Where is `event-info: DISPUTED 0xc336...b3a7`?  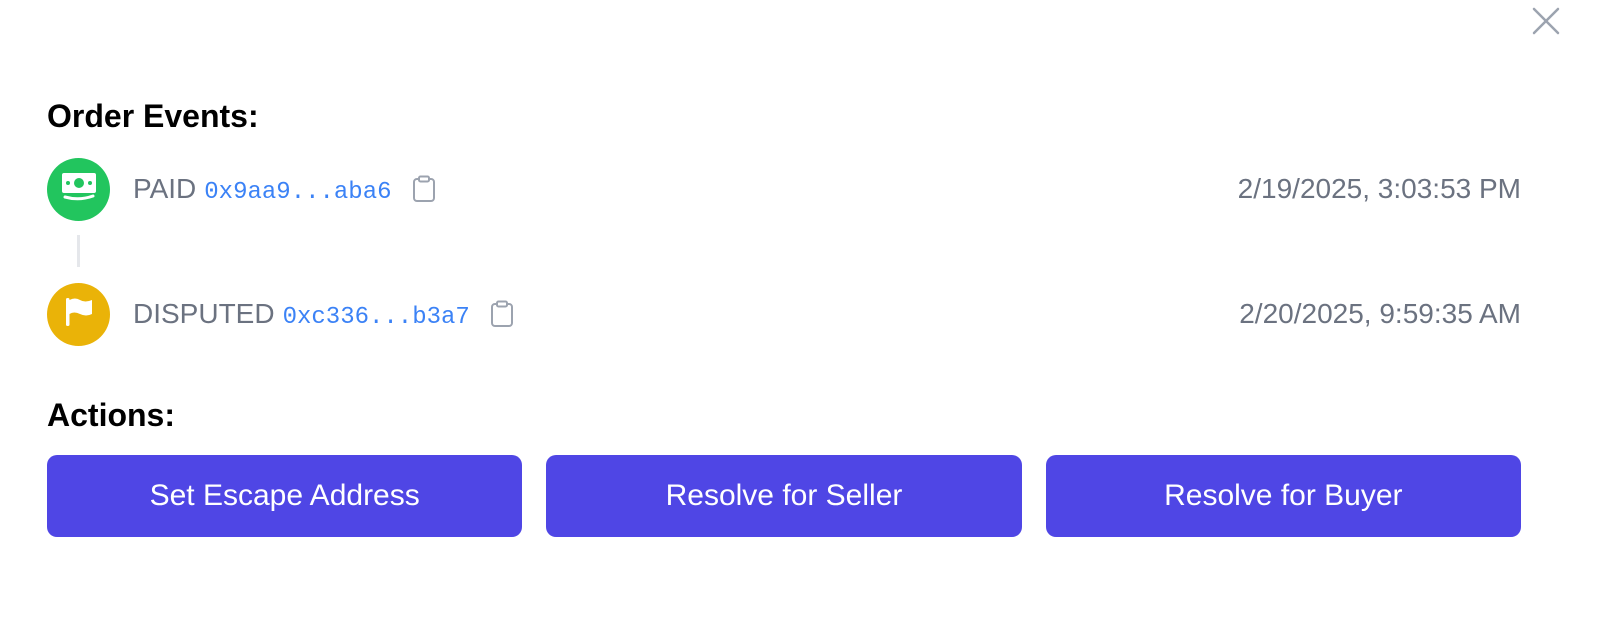
event-info: DISPUTED 0xc336...b3a7 is located at coordinates (323, 314).